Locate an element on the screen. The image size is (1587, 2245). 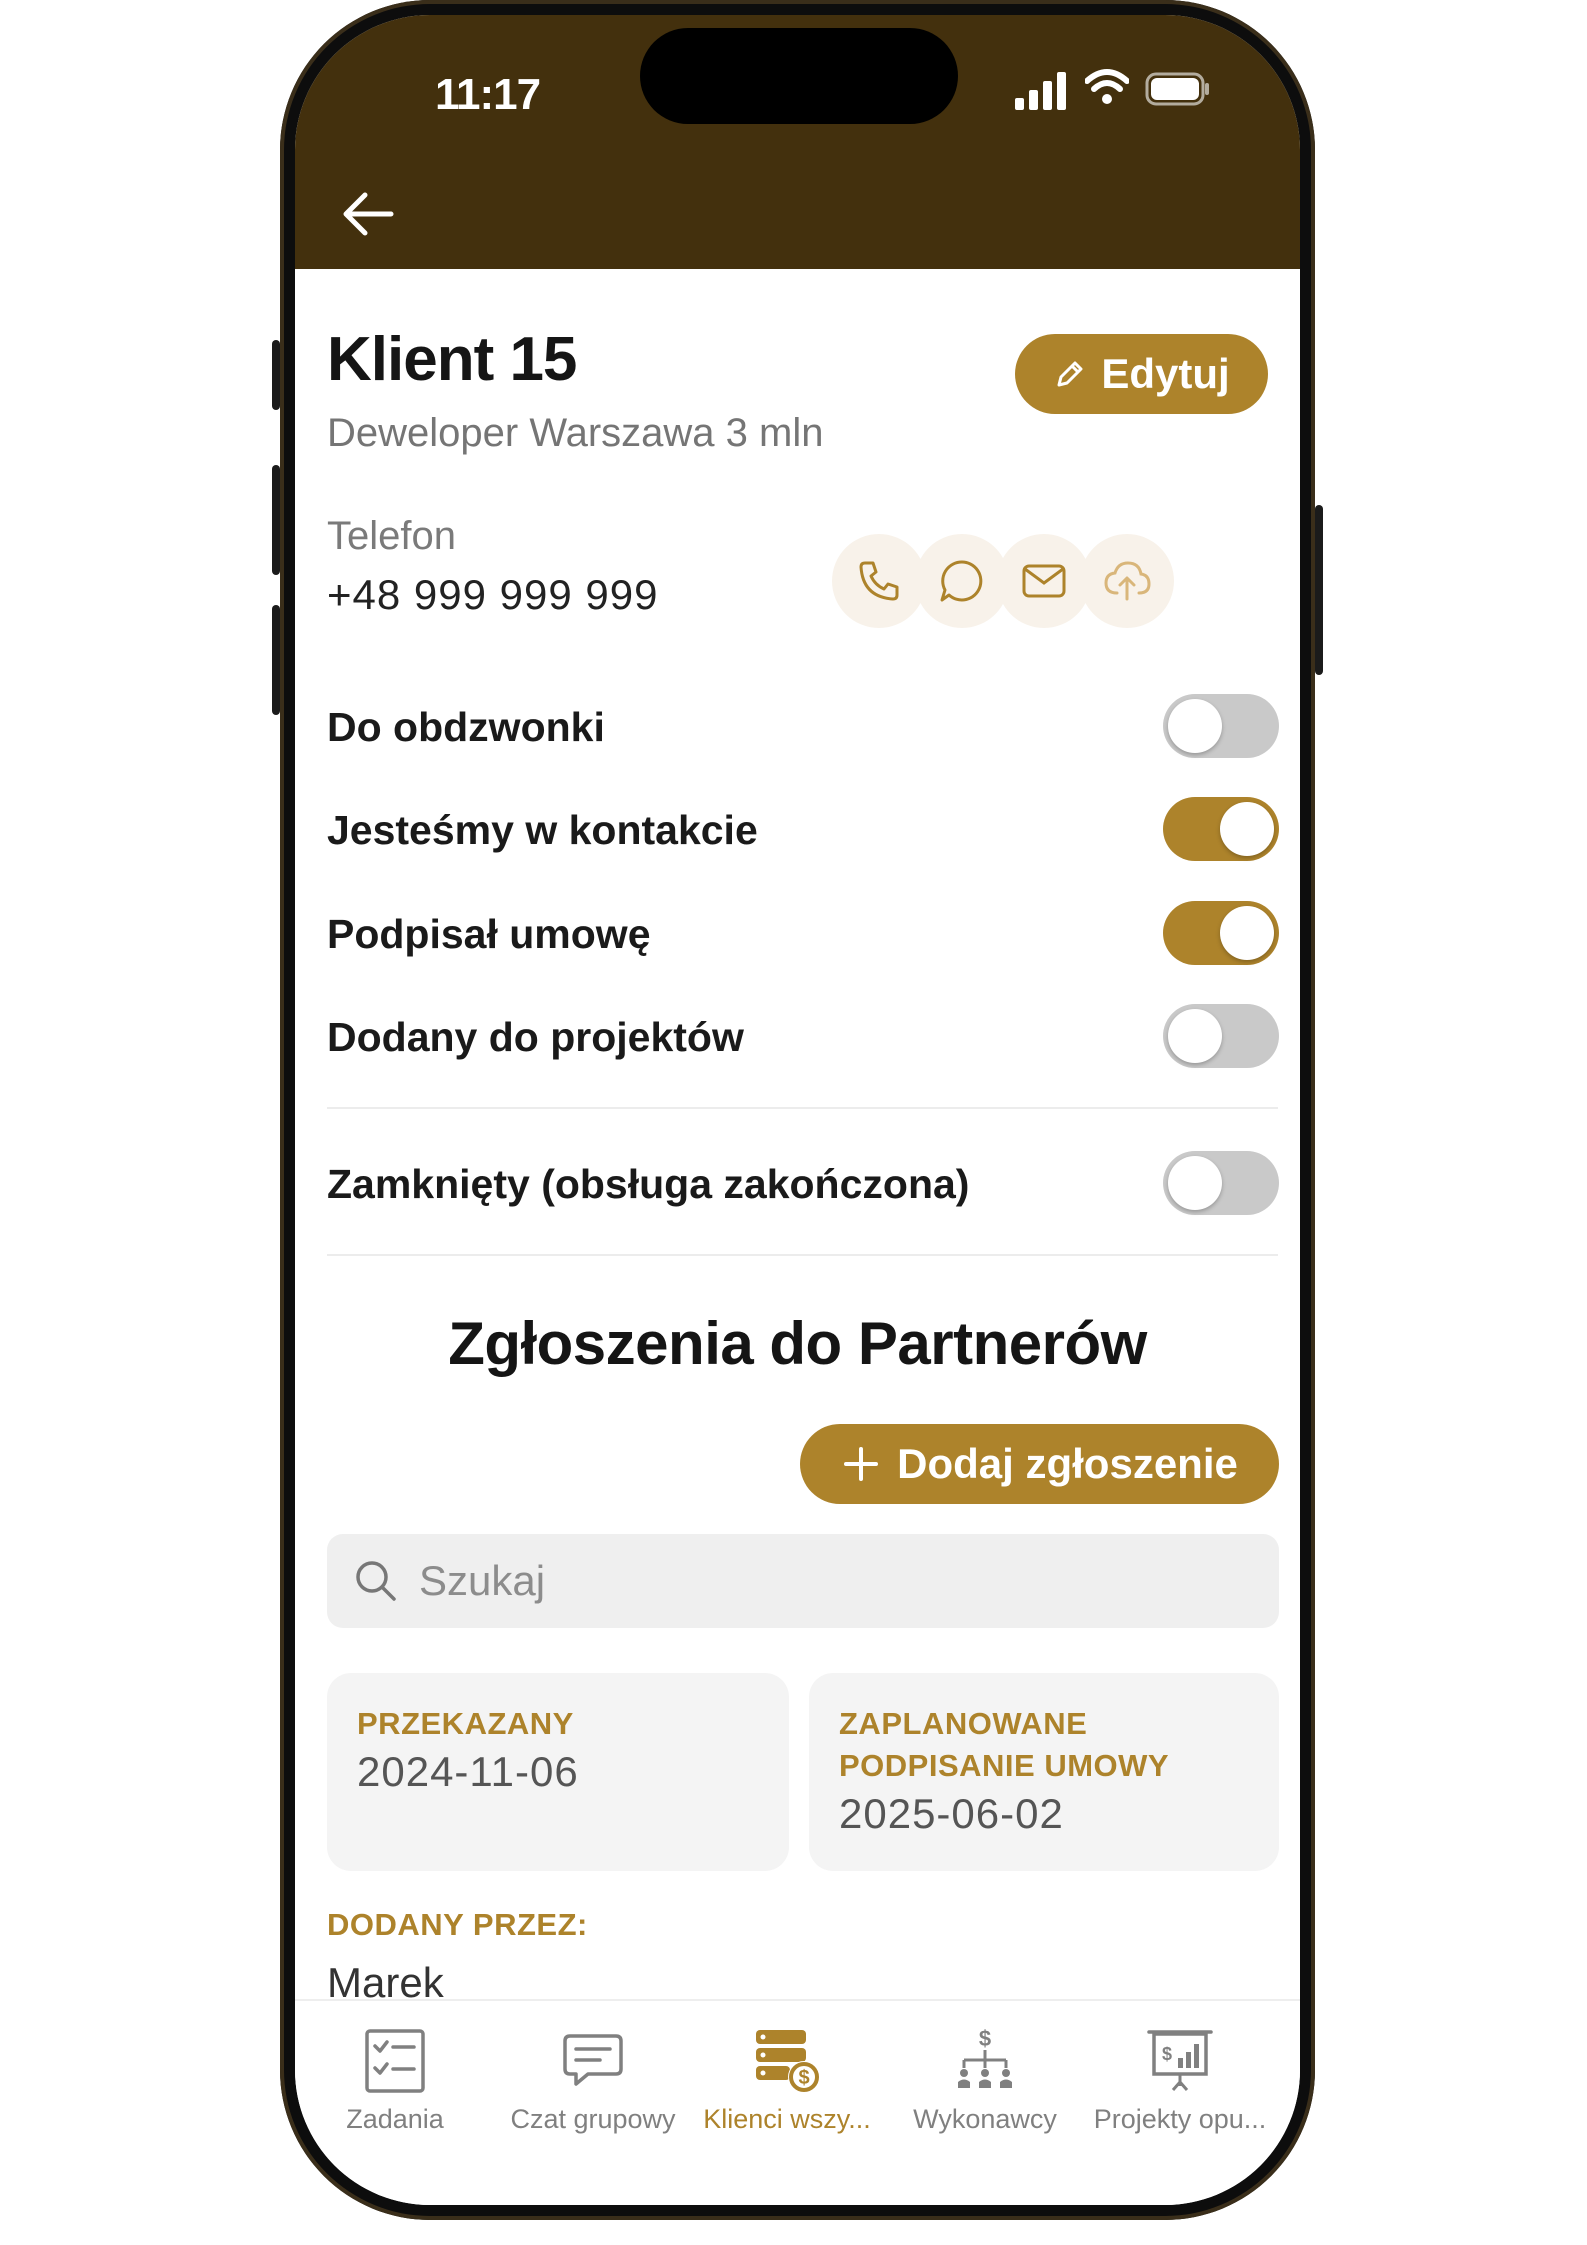
add-submission-button: Dodaj zgłoszenie is located at coordinates (1039, 1464).